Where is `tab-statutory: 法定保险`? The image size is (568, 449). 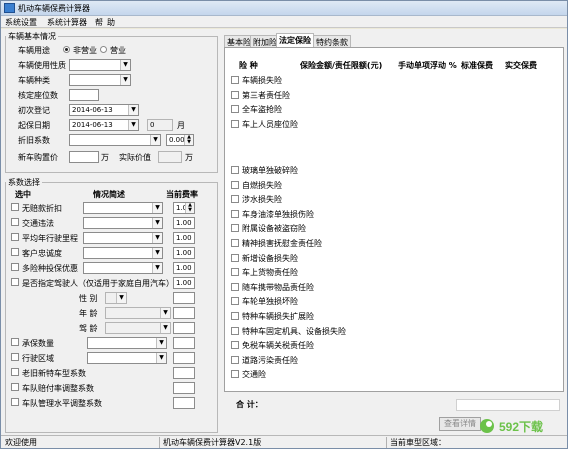
tab-statutory: 法定保险 is located at coordinates (295, 40).